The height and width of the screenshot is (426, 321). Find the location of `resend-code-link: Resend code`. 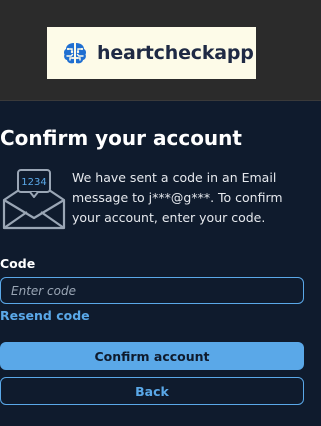

resend-code-link: Resend code is located at coordinates (45, 315).